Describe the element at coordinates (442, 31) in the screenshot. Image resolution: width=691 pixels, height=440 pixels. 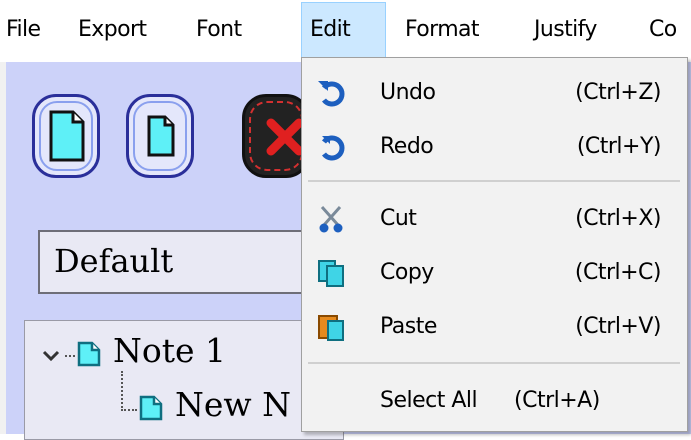
I see `menu-format: Format` at that location.